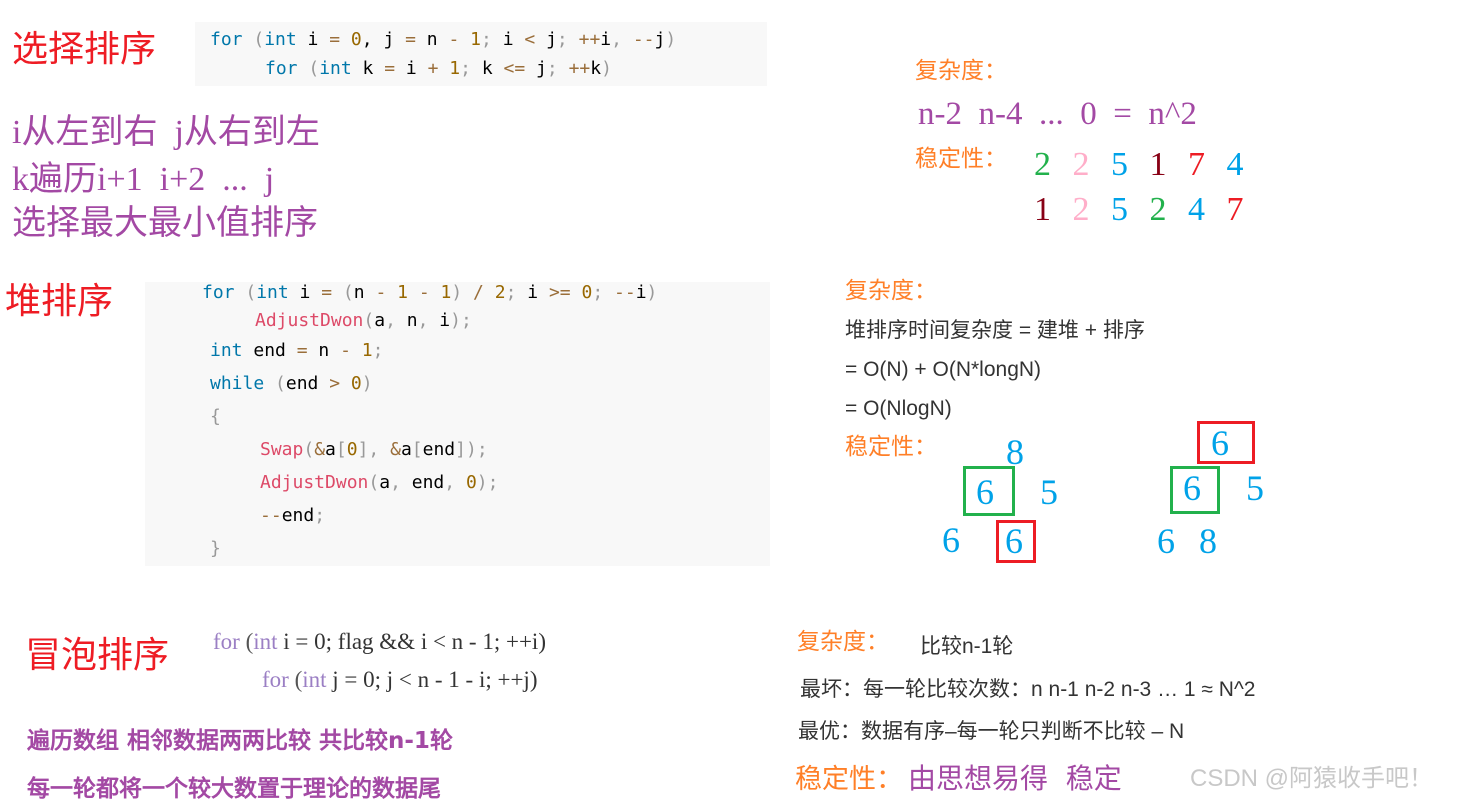  Describe the element at coordinates (240, 741) in the screenshot. I see `note: 遍历数组 相邻数据两两比较 共比较n-1轮` at that location.